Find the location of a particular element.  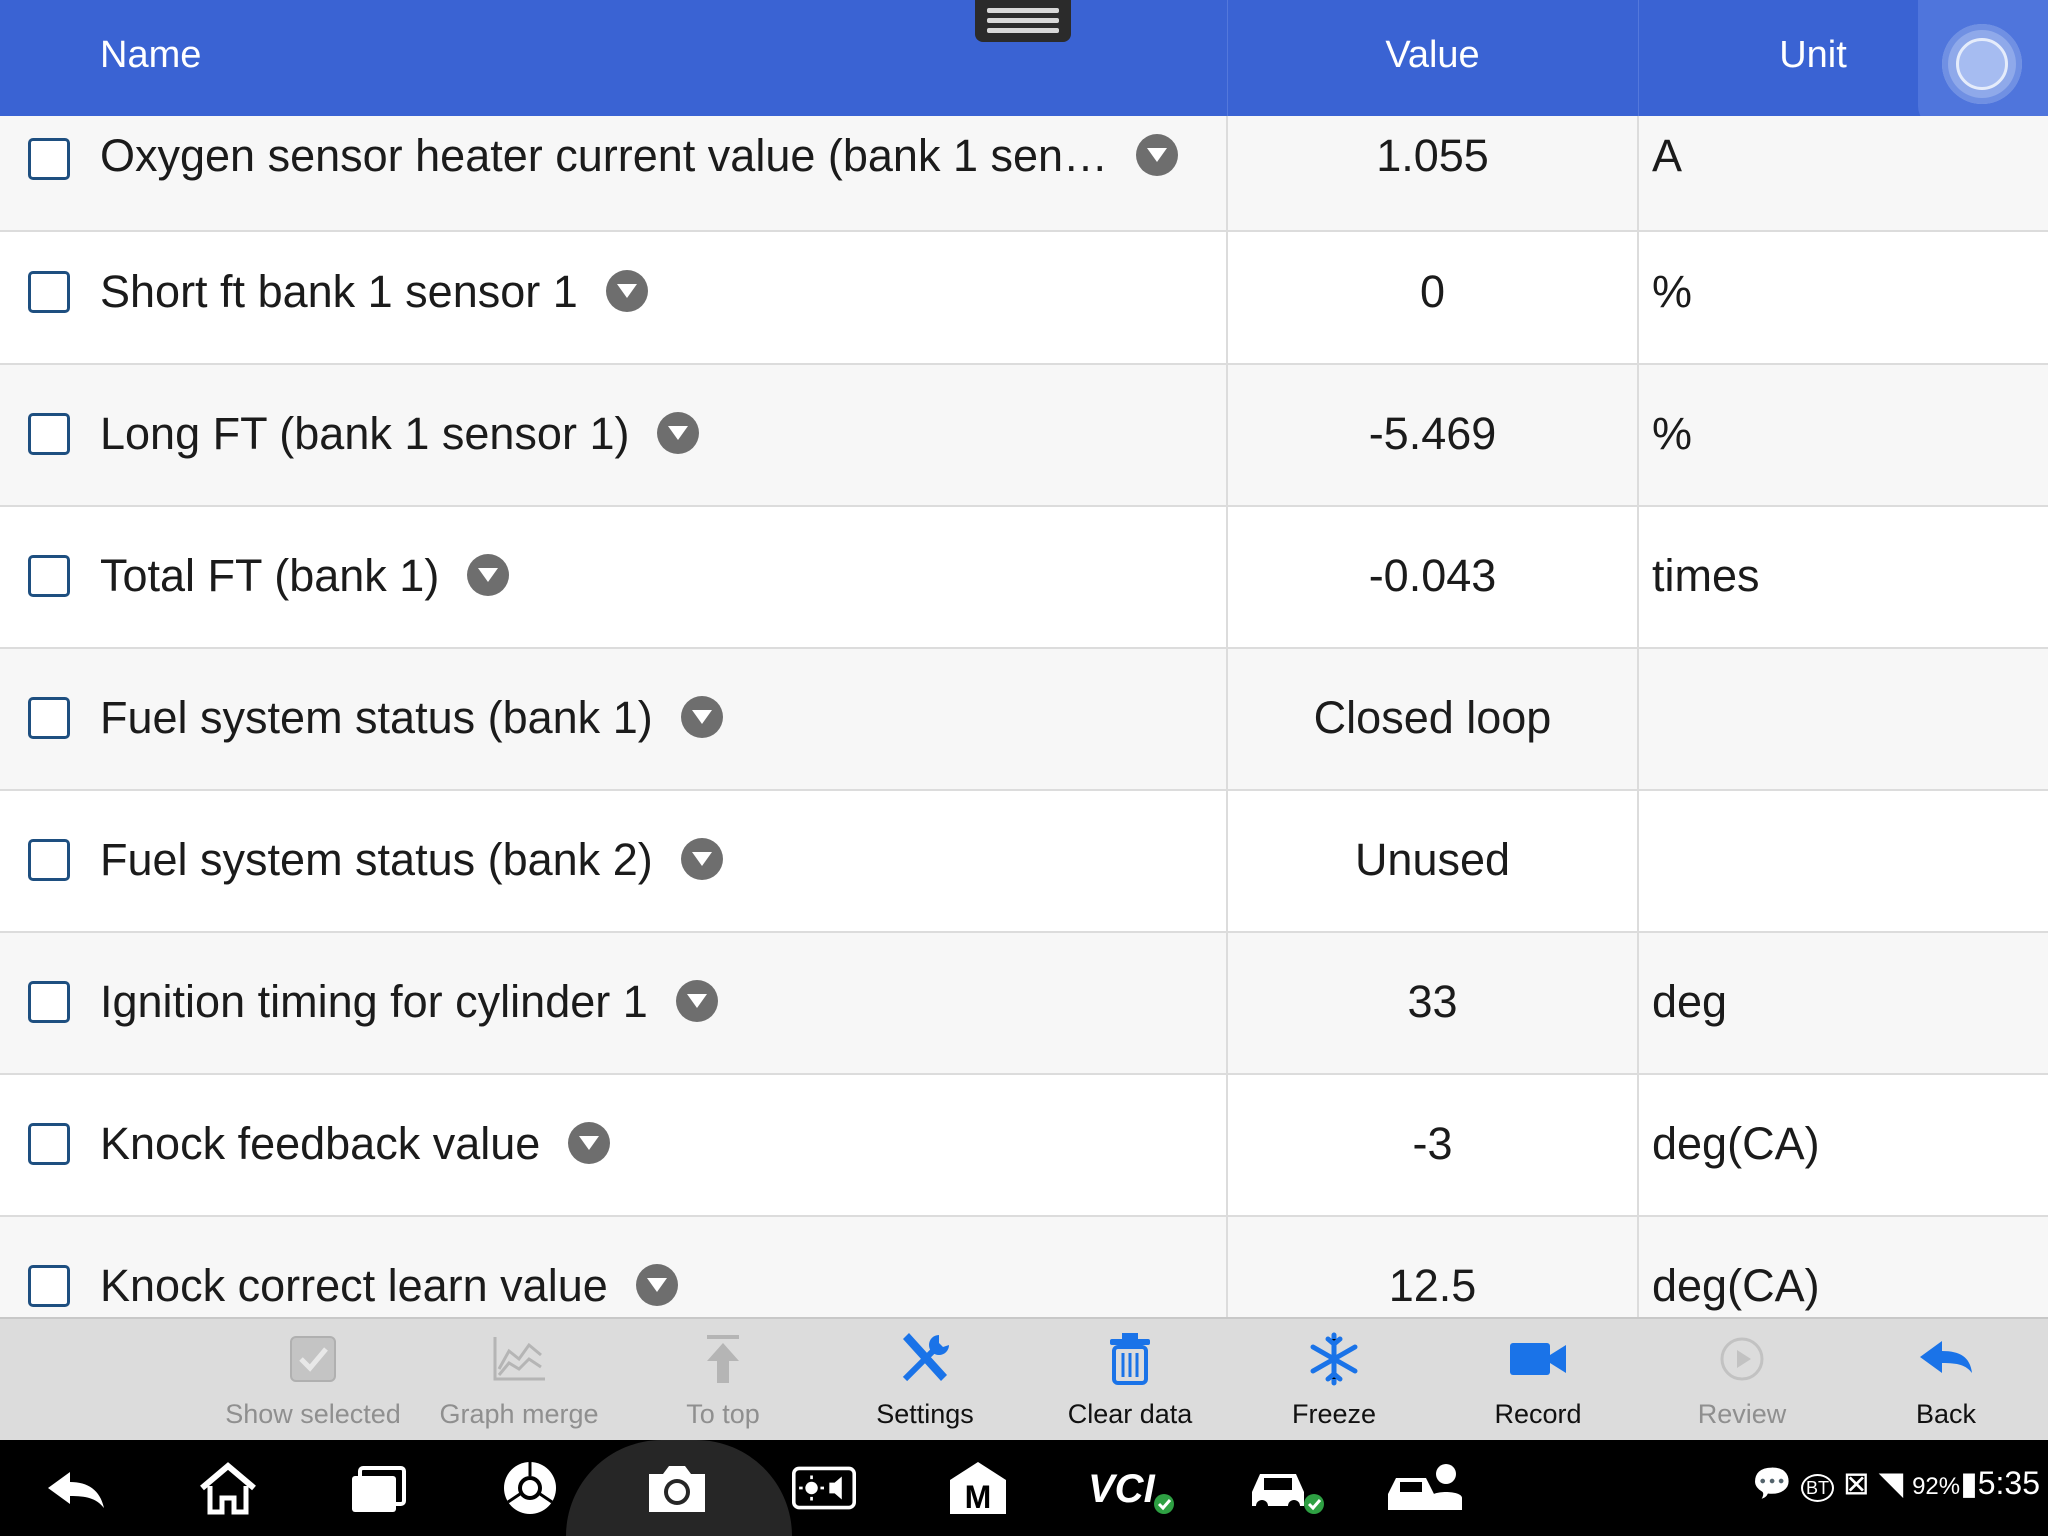

to-top-button: To top is located at coordinates (723, 1380).